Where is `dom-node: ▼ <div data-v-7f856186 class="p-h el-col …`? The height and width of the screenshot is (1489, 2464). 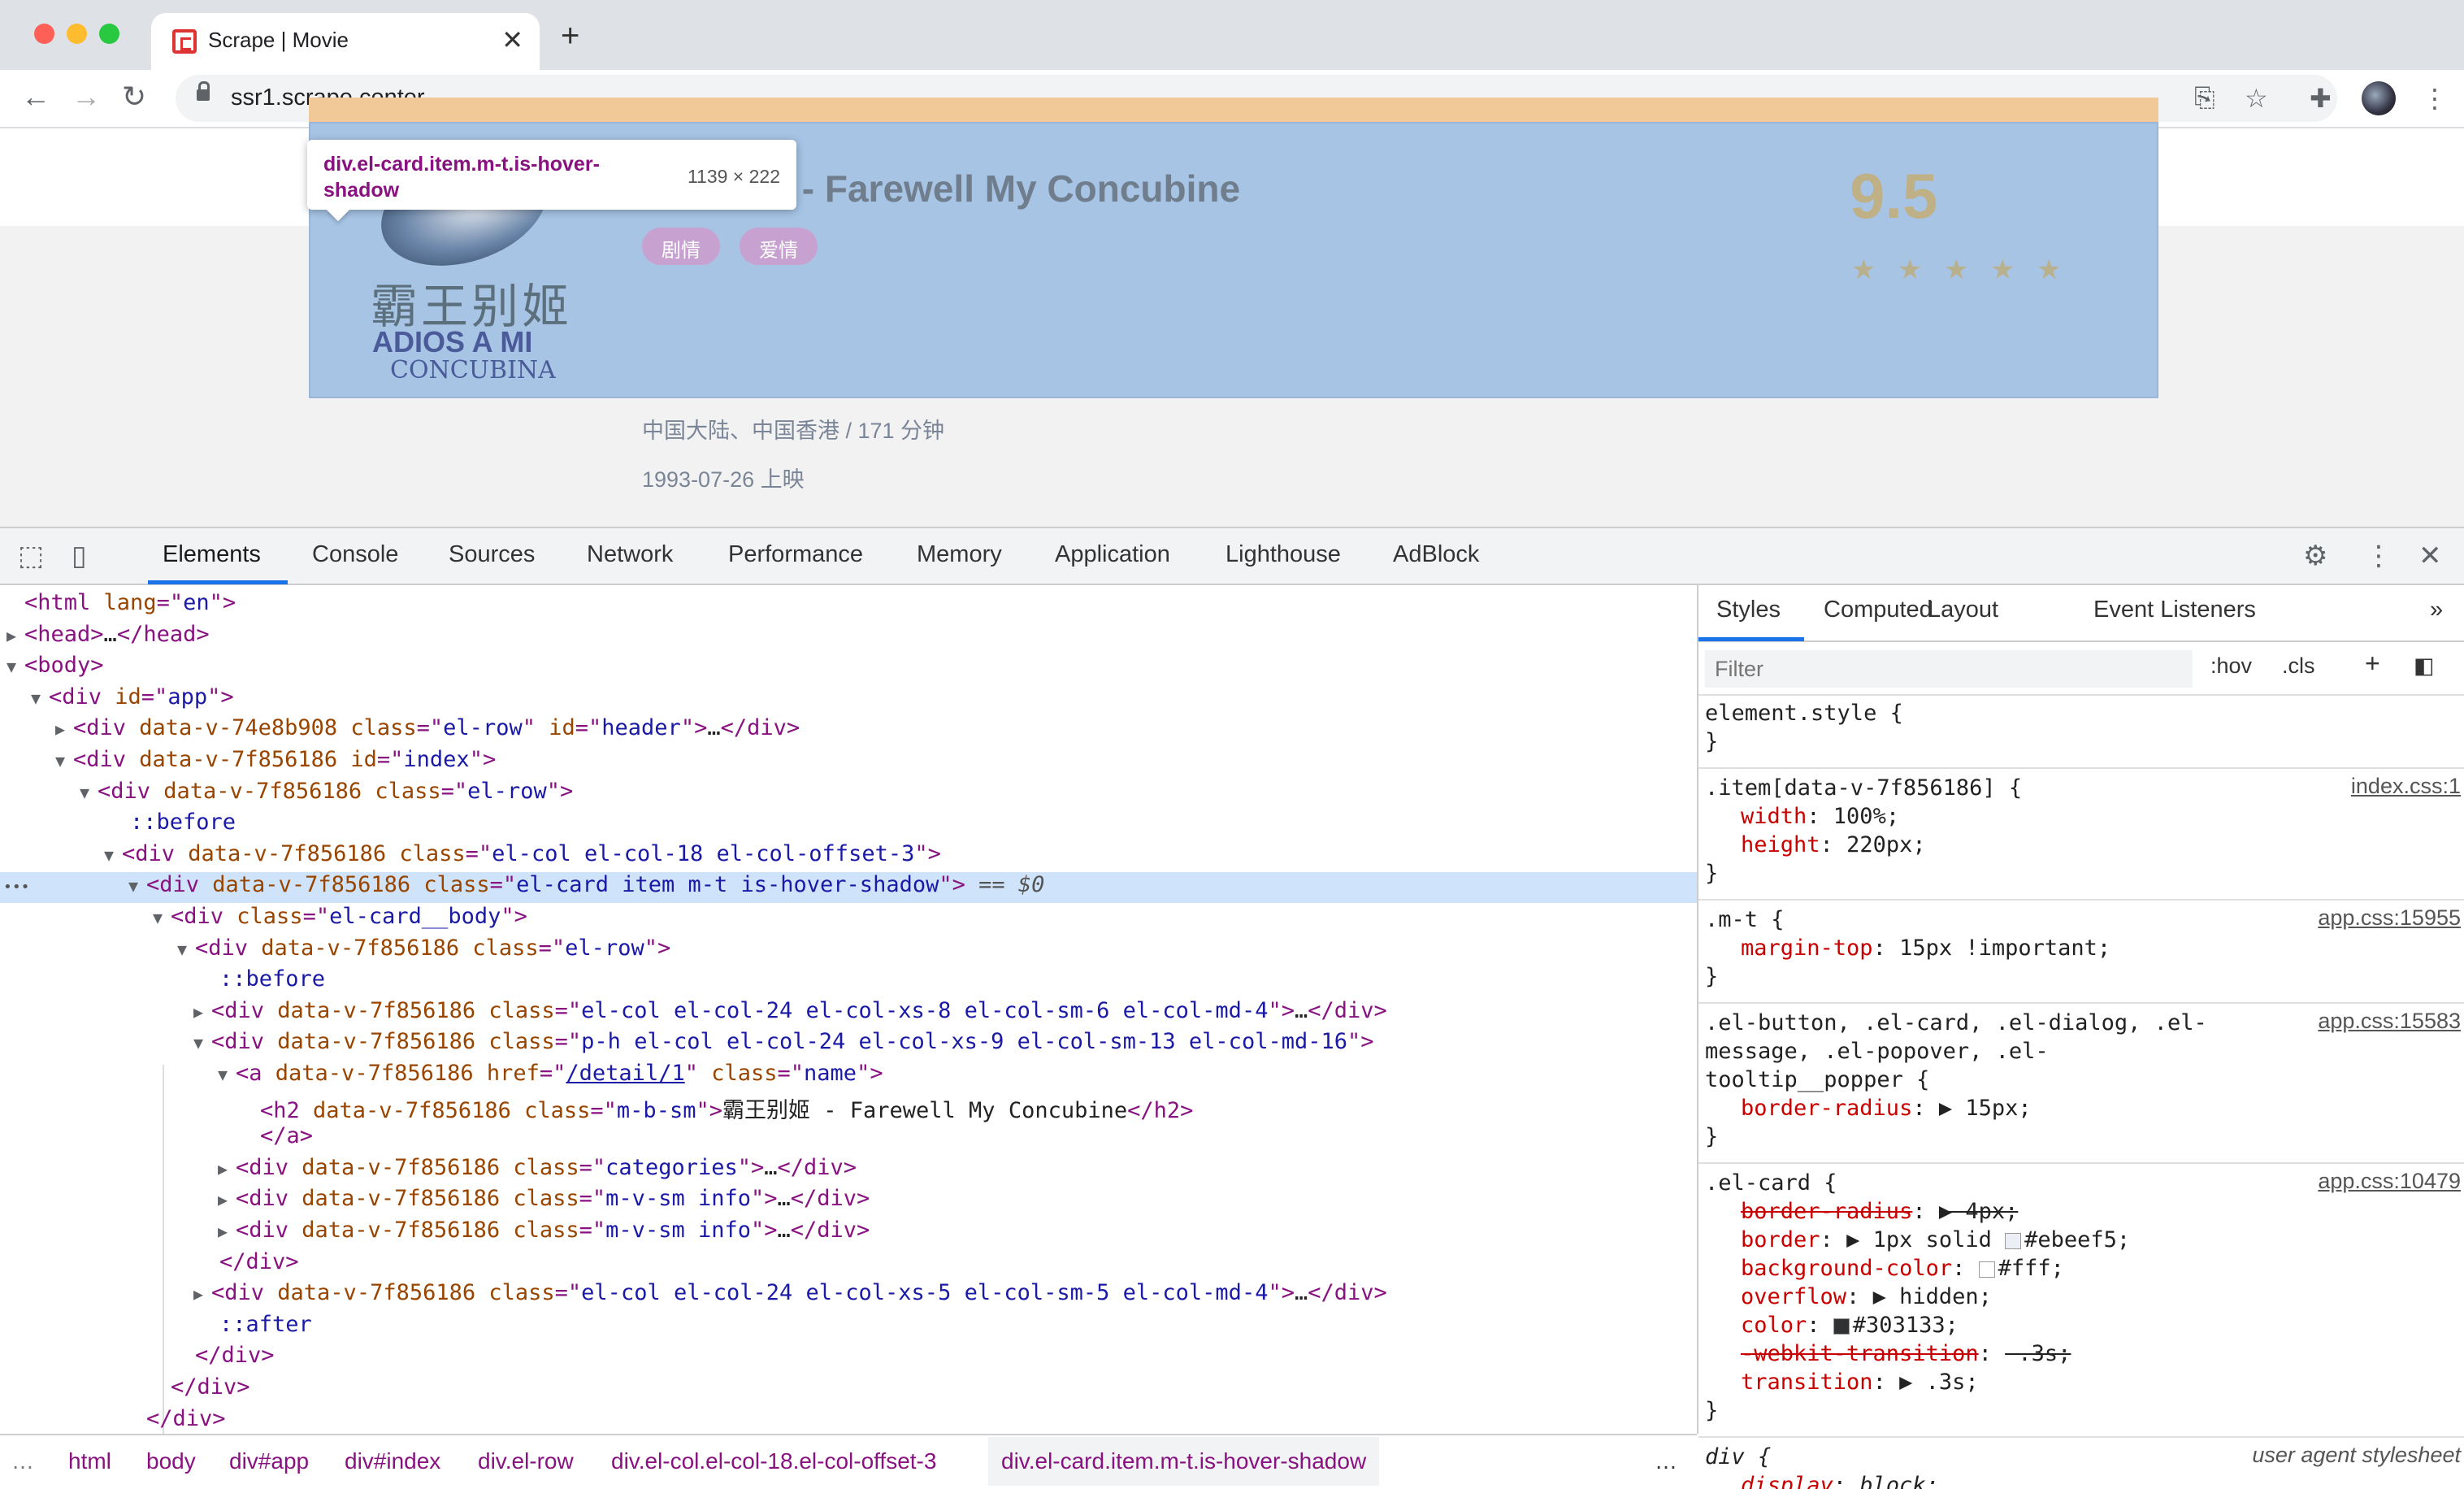 dom-node: ▼ <div data-v-7f856186 class="p-h el-col … is located at coordinates (848, 1044).